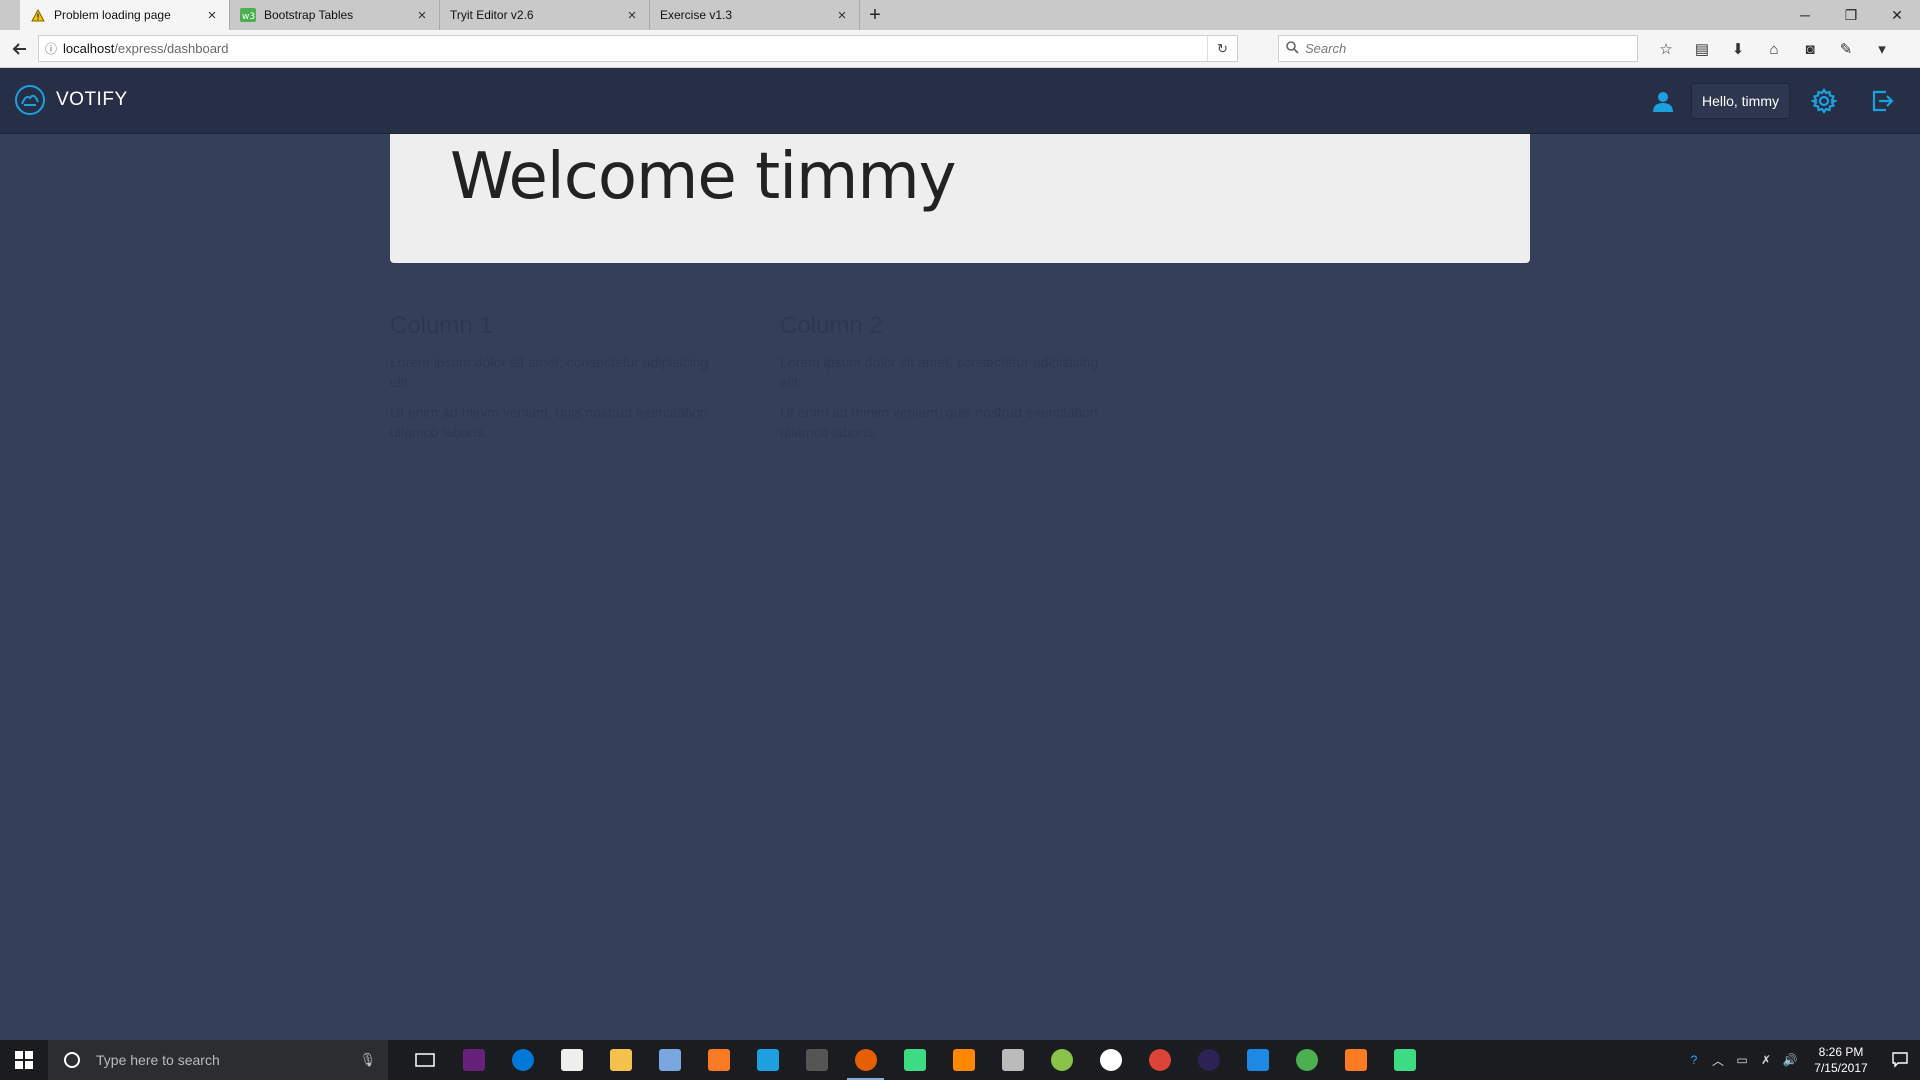 The width and height of the screenshot is (1920, 1080). Describe the element at coordinates (1917, 49) in the screenshot. I see `menu-icon: ☰` at that location.